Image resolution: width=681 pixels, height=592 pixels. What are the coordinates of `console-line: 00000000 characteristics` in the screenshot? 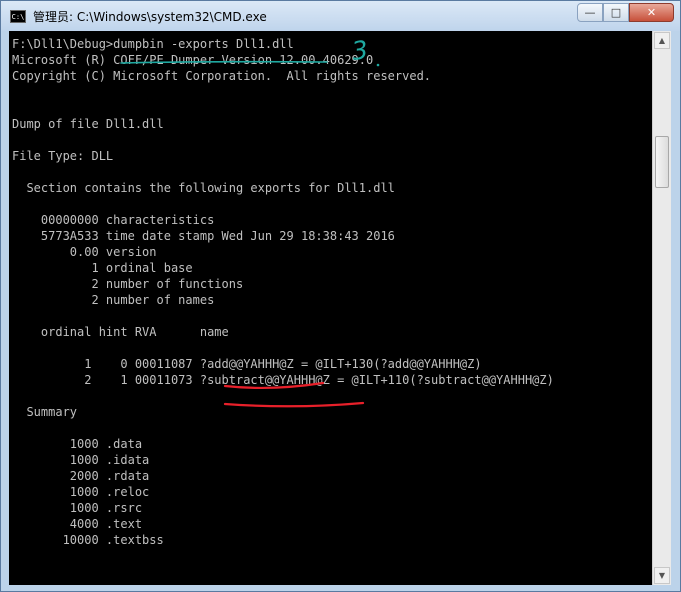 It's located at (113, 220).